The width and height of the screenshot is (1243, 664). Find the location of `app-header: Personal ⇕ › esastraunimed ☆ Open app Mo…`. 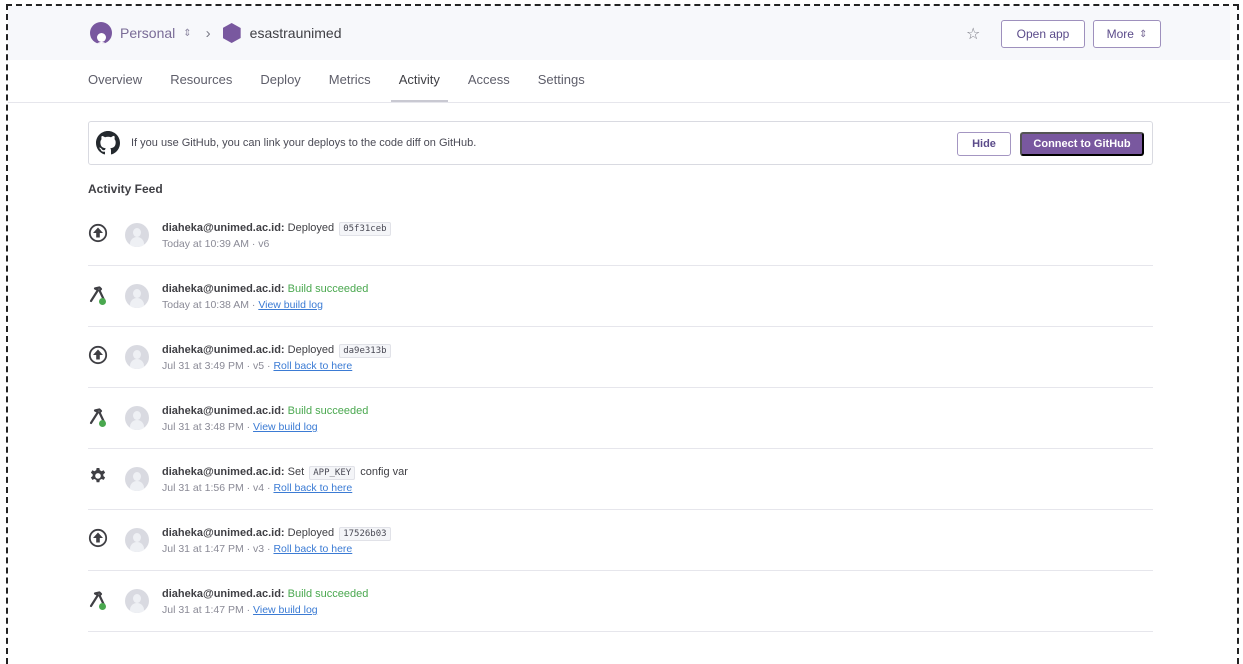

app-header: Personal ⇕ › esastraunimed ☆ Open app Mo… is located at coordinates (619, 33).